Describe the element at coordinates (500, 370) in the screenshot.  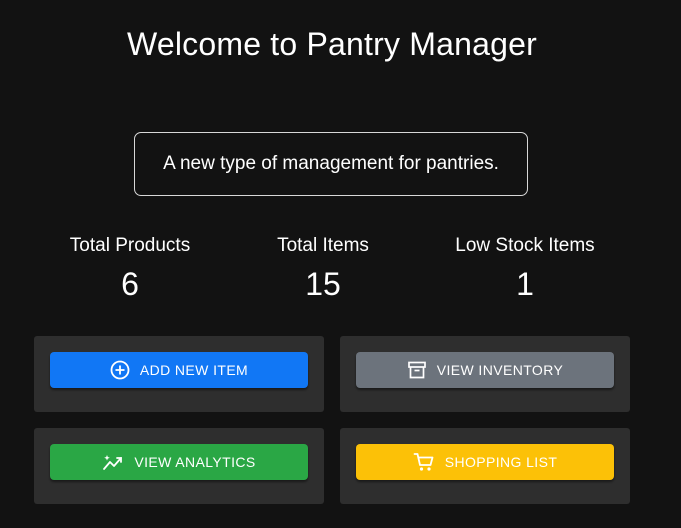
I see `button-label: VIEW INVENTORY` at that location.